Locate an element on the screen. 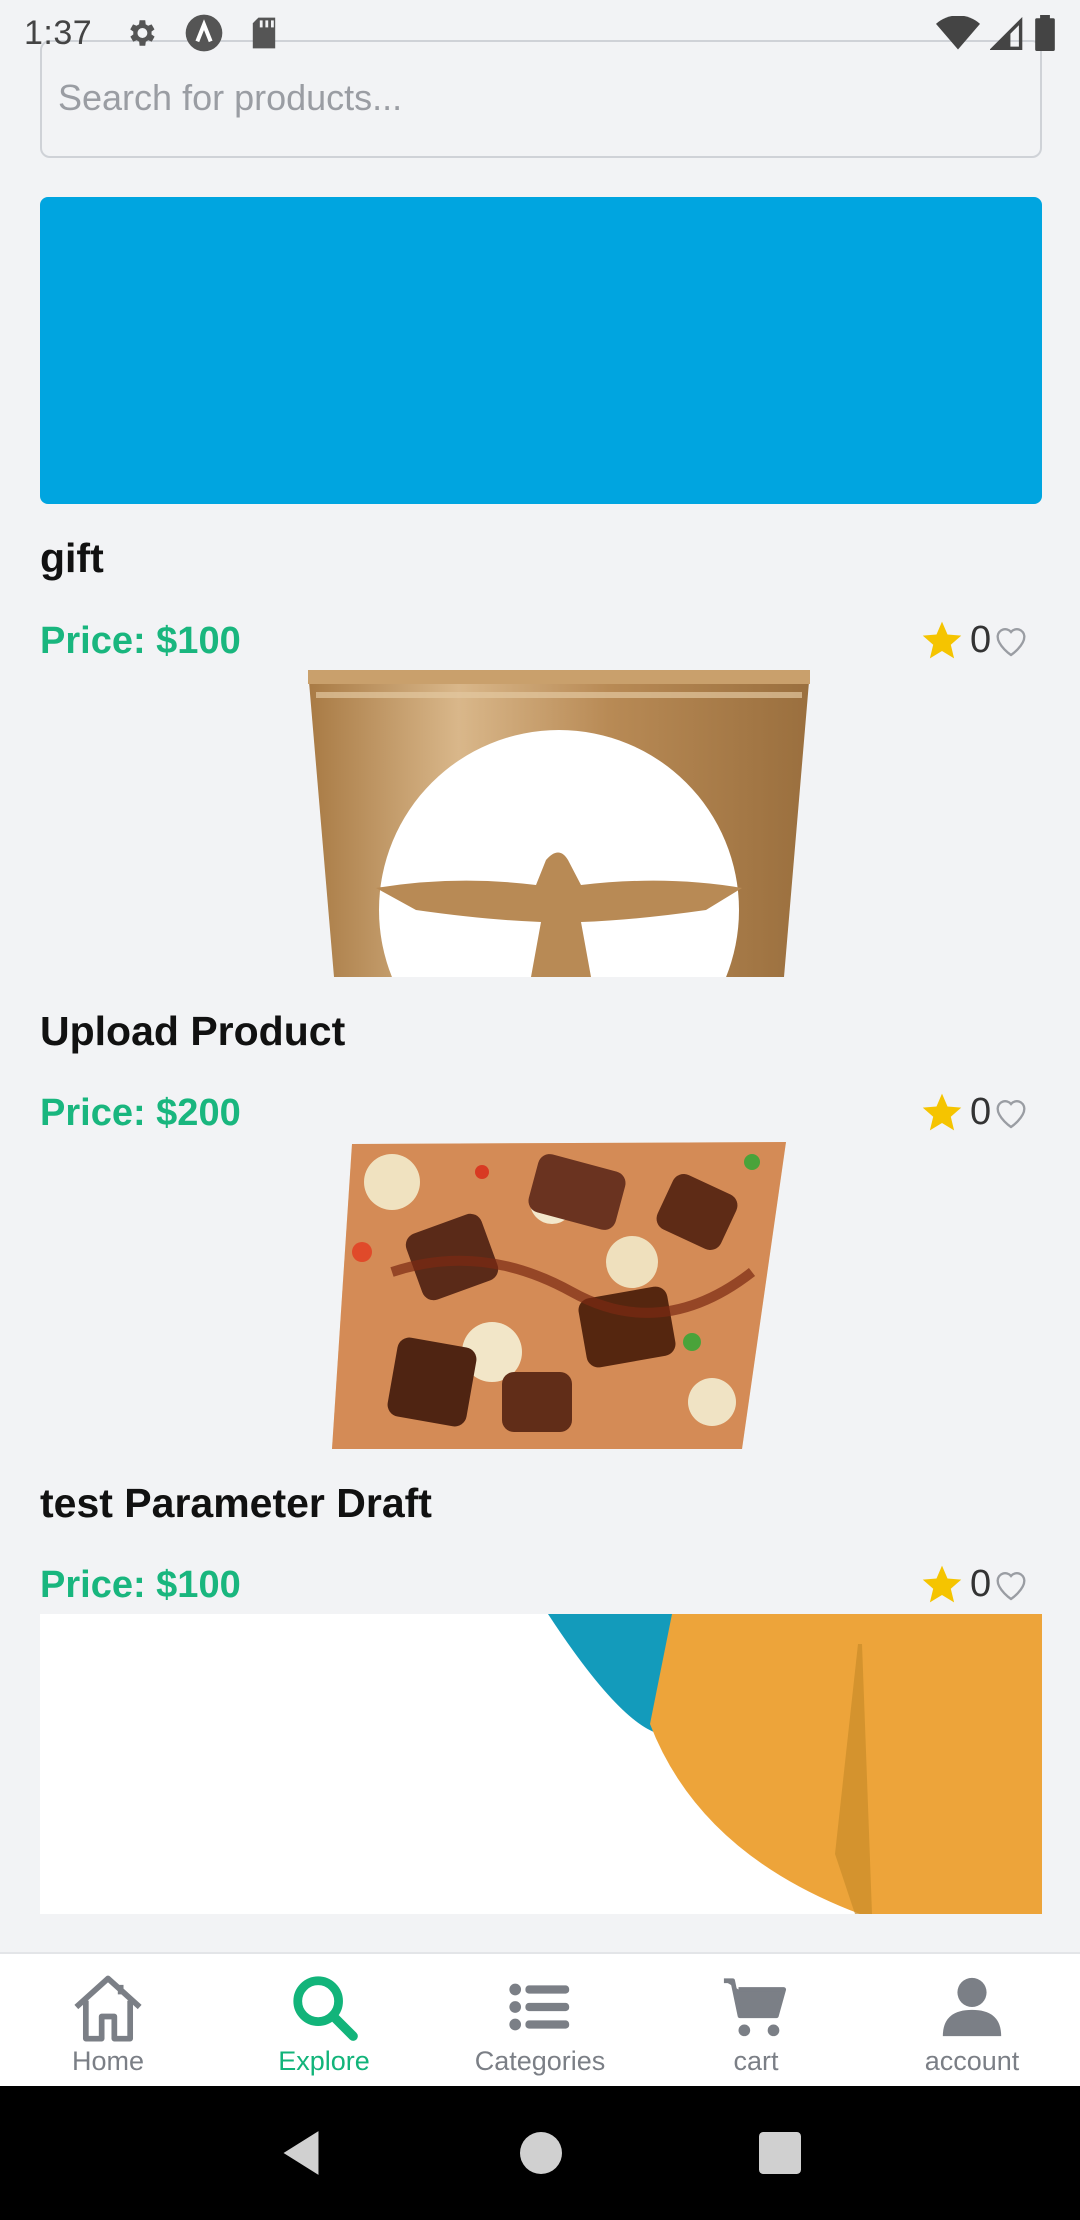 The width and height of the screenshot is (1080, 2220). search-input is located at coordinates (538, 98).